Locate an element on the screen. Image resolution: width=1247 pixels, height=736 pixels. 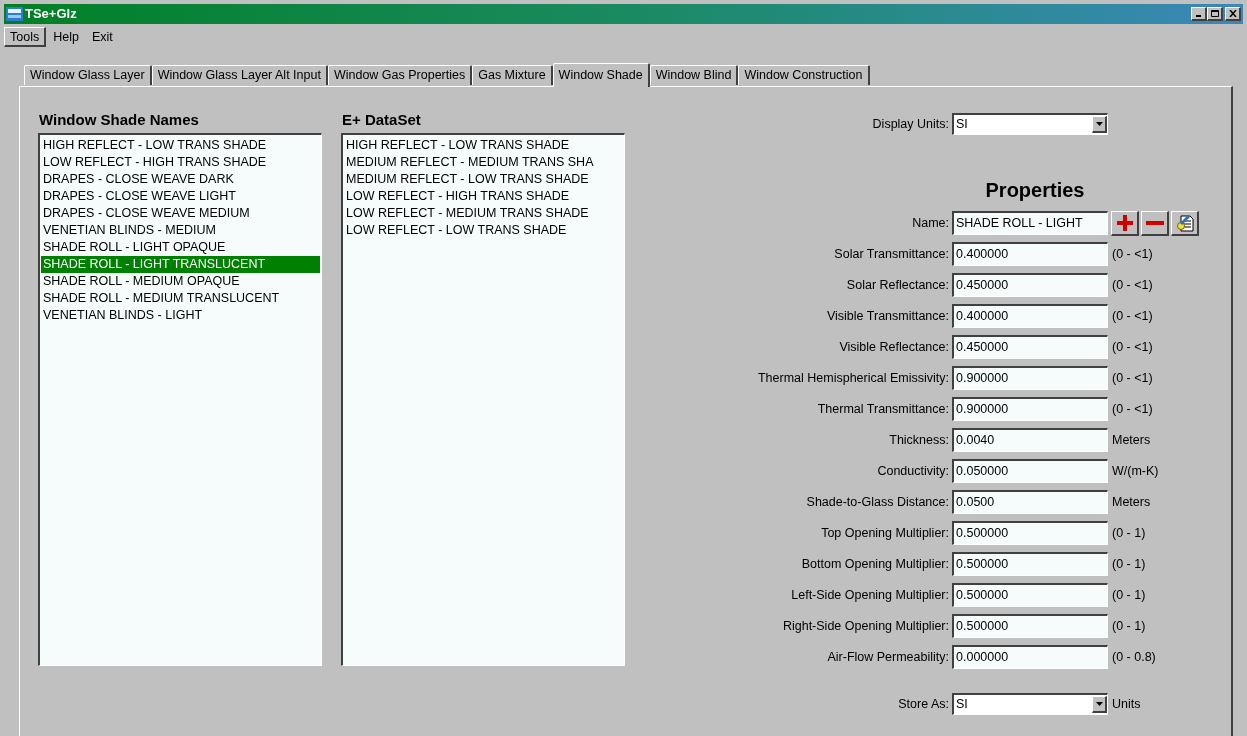
tab: Window Glass Layer is located at coordinates (88, 75).